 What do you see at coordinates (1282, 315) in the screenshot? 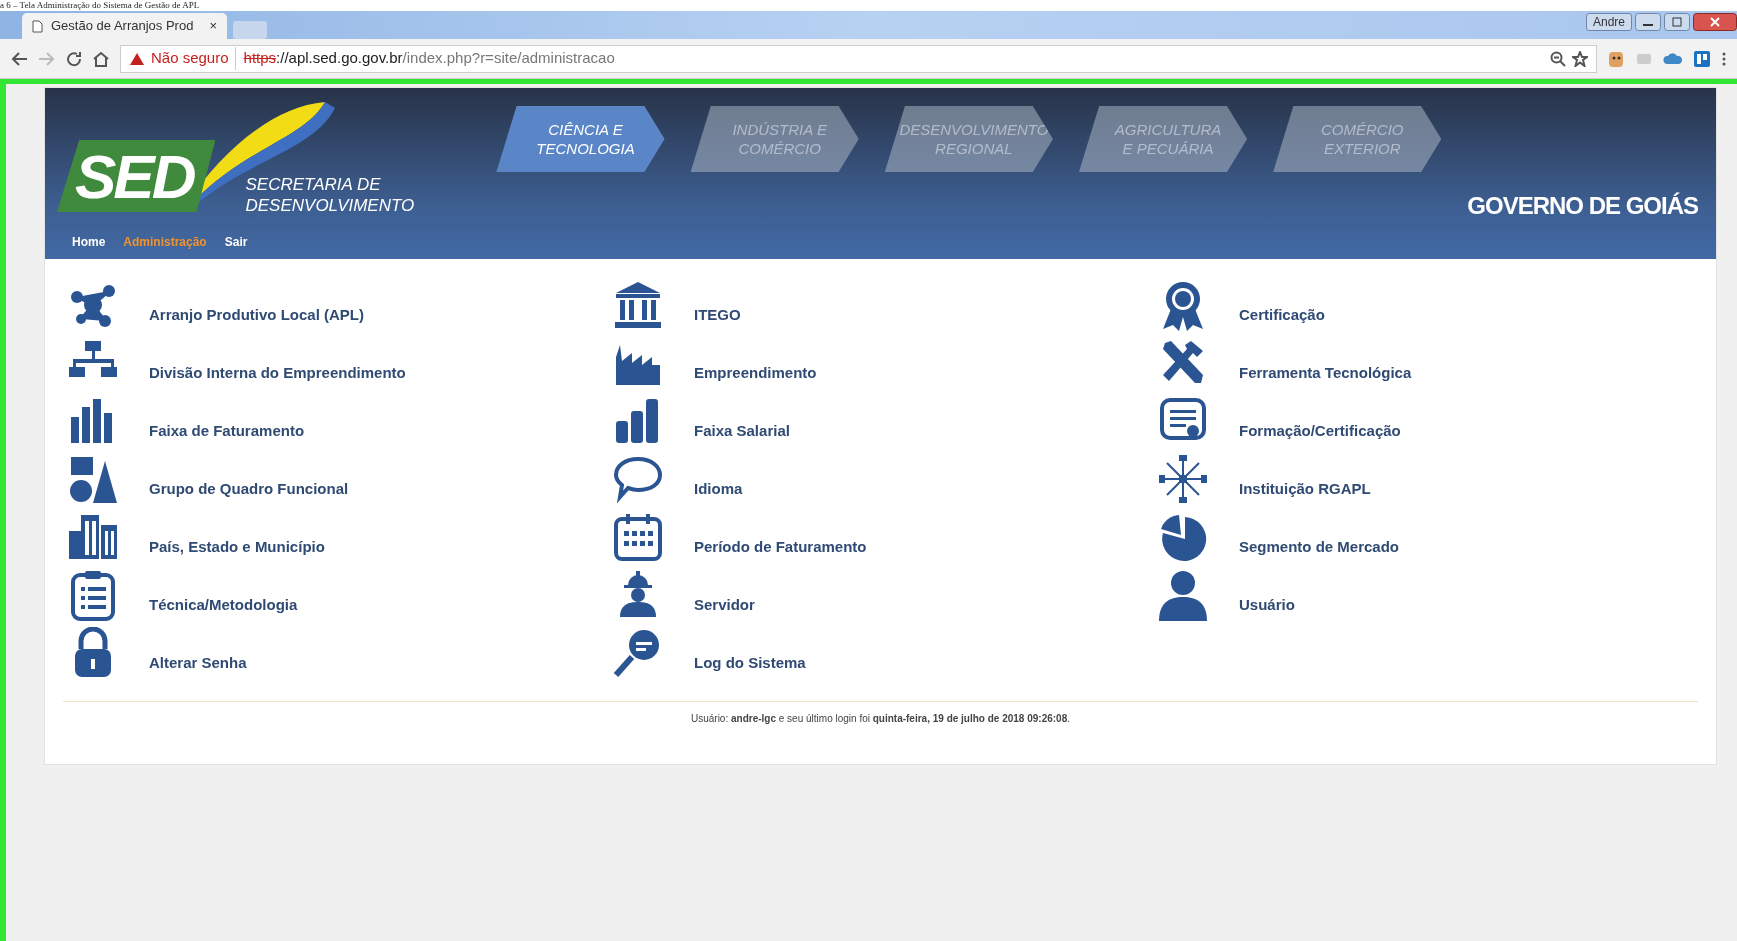
I see `admin-link: Certificação` at bounding box center [1282, 315].